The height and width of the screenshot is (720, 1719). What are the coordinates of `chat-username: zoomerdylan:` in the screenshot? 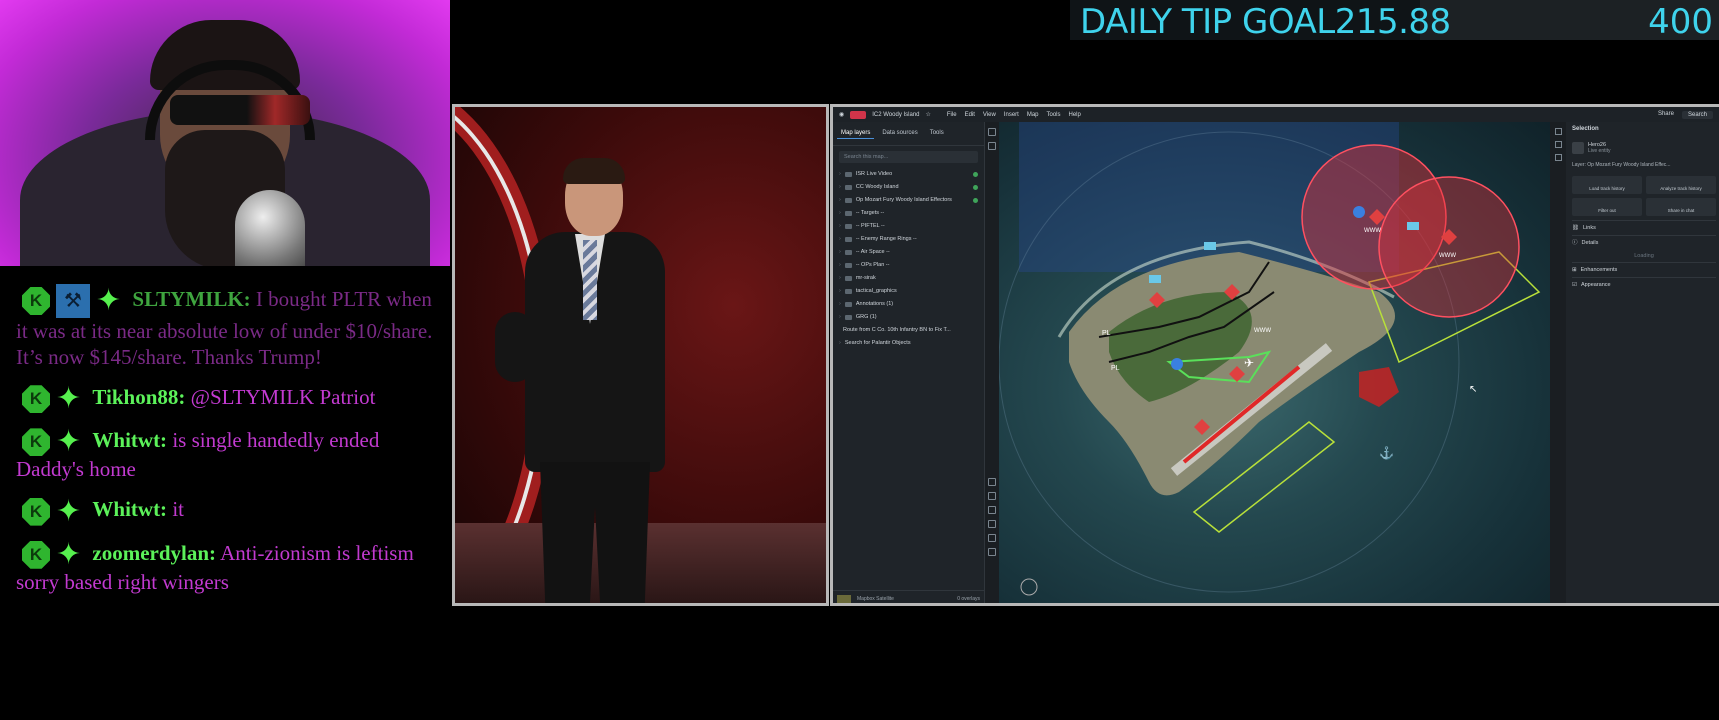 It's located at (154, 552).